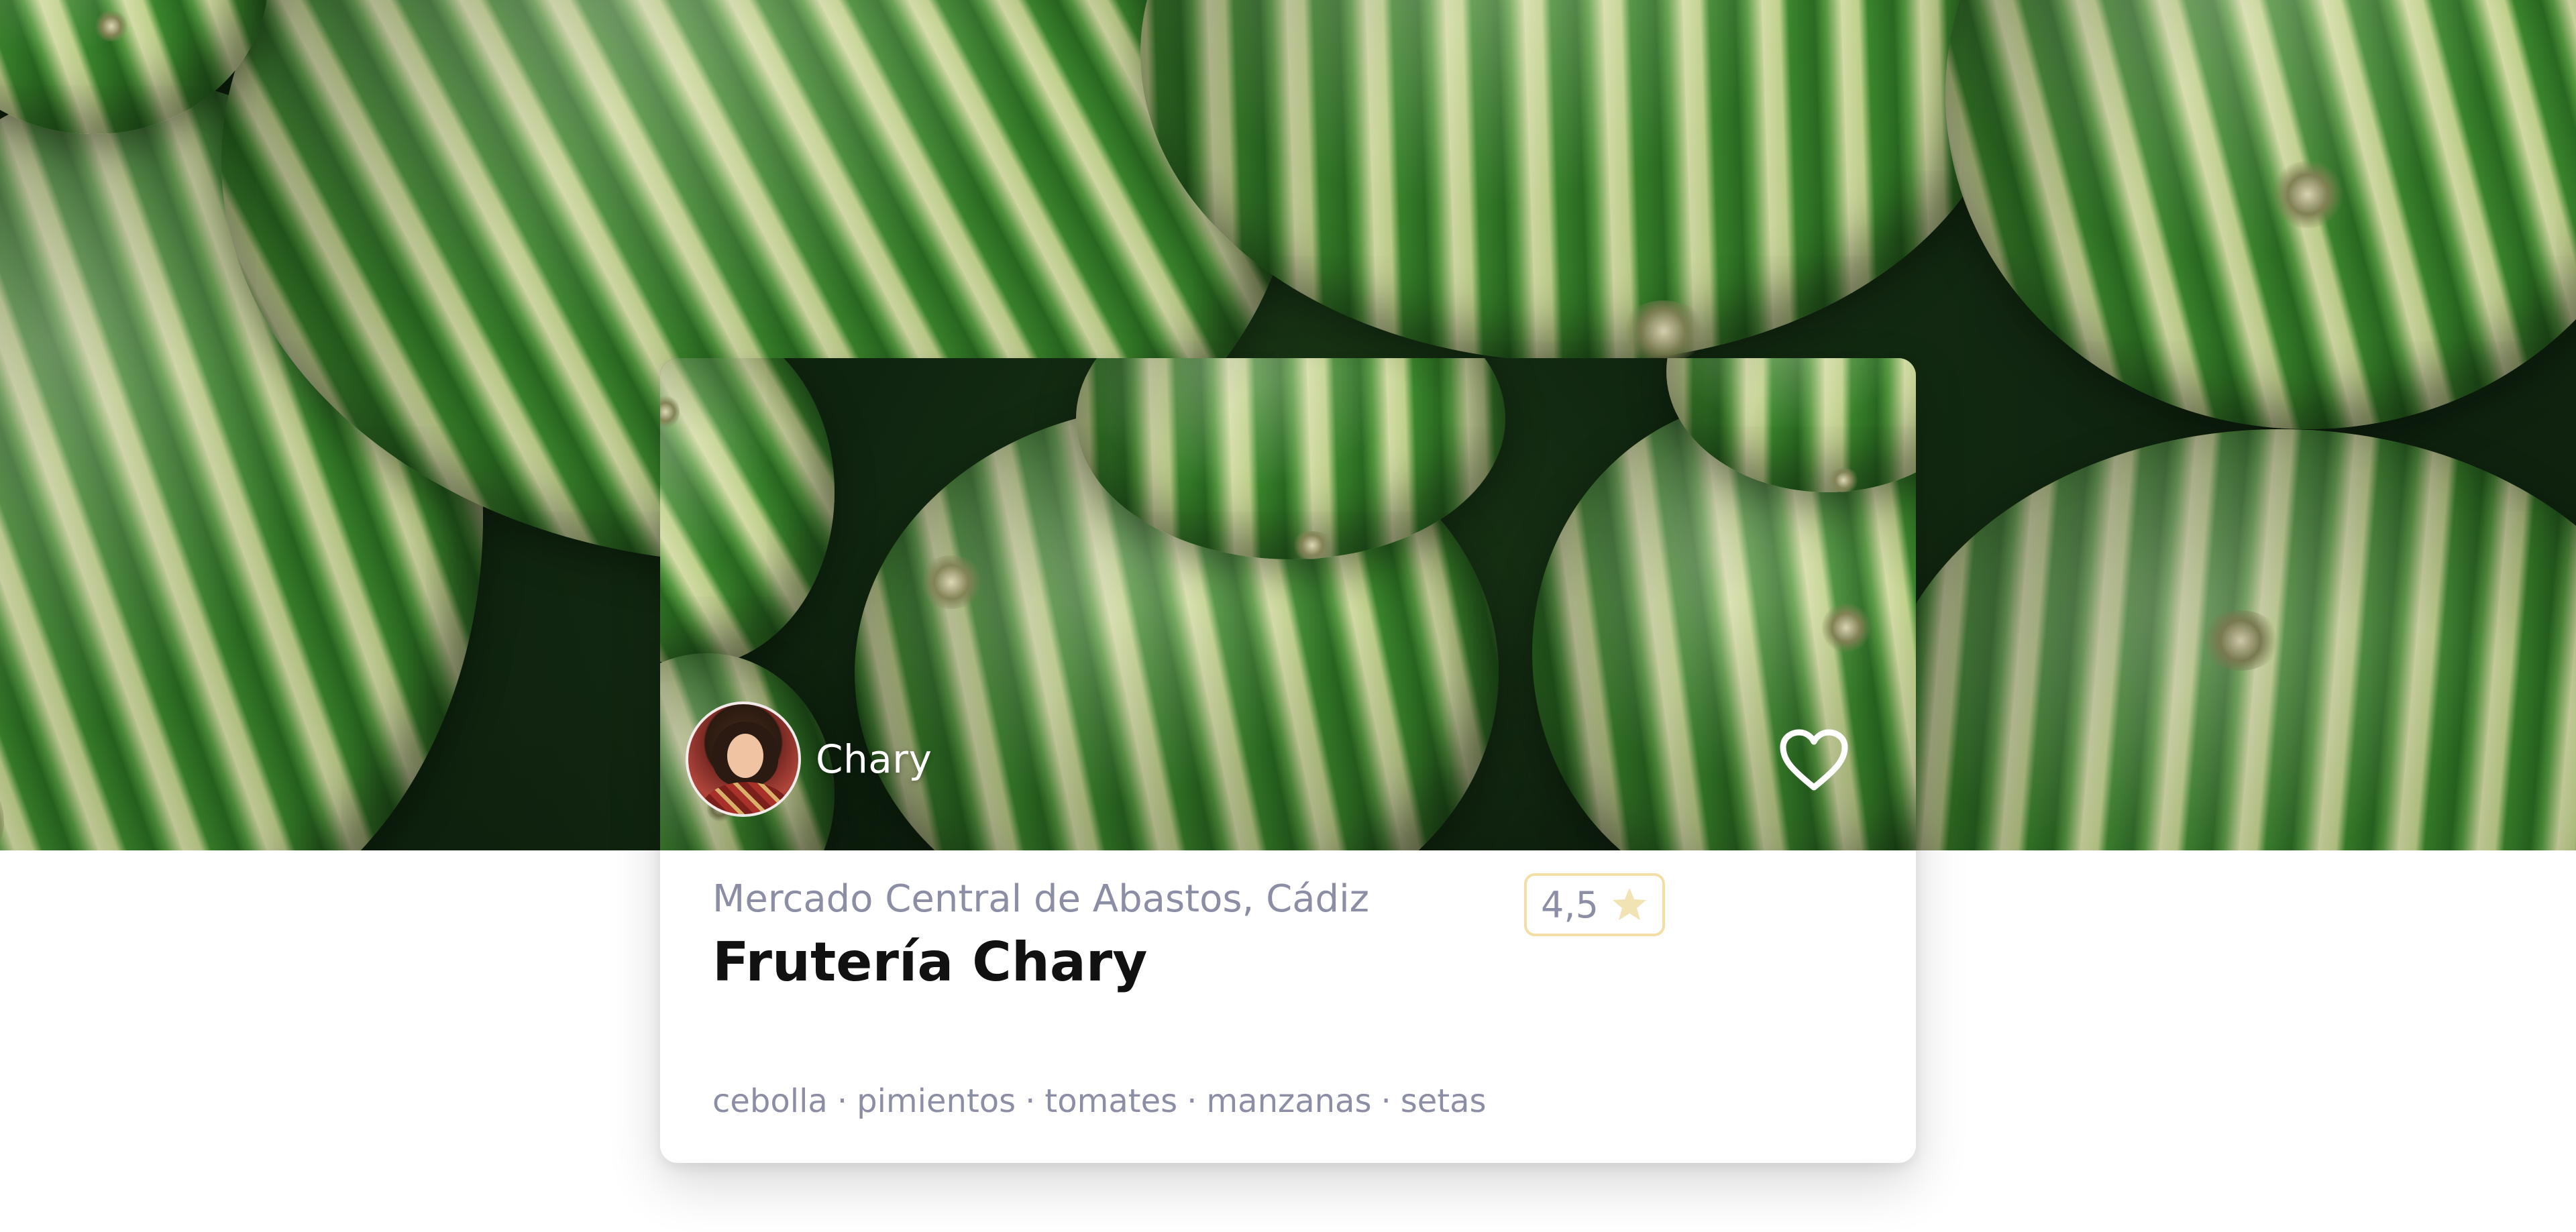  Describe the element at coordinates (1570, 904) in the screenshot. I see `rating-value: 4,5` at that location.